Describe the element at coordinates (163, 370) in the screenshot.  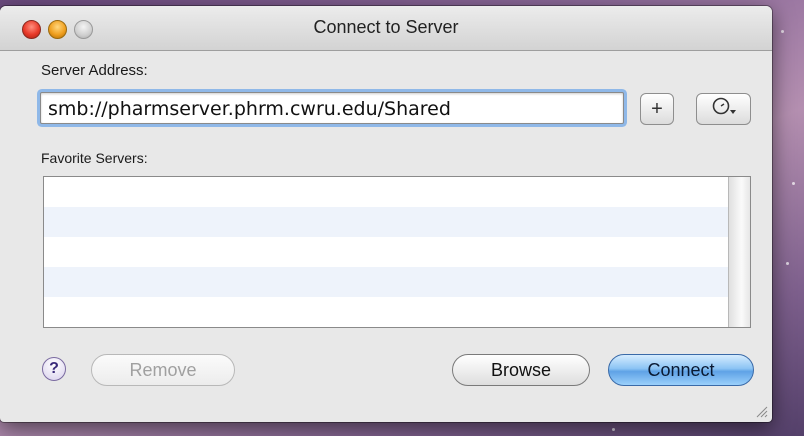
I see `remove-button: Remove` at that location.